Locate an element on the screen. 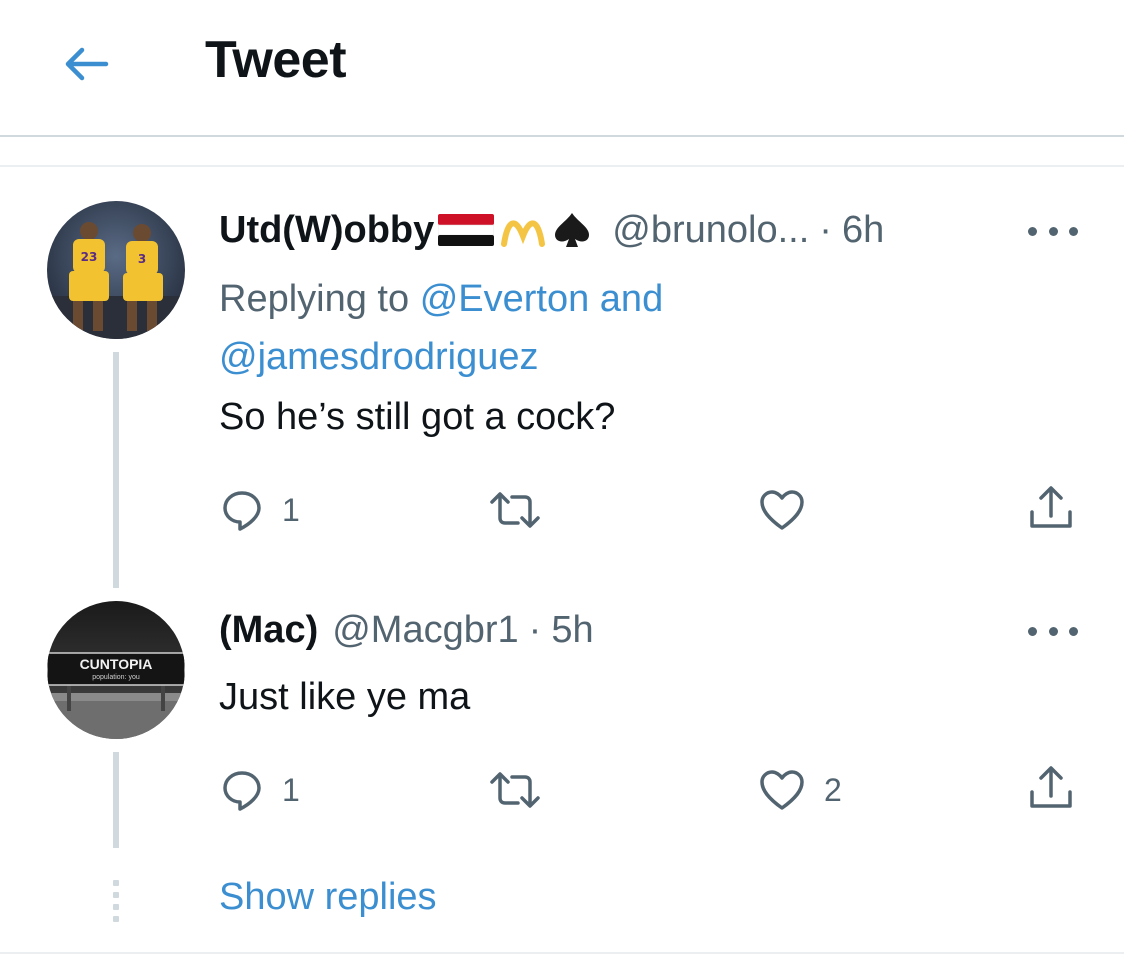 Image resolution: width=1124 pixels, height=961 pixels. top-bar: Tweet is located at coordinates (562, 68).